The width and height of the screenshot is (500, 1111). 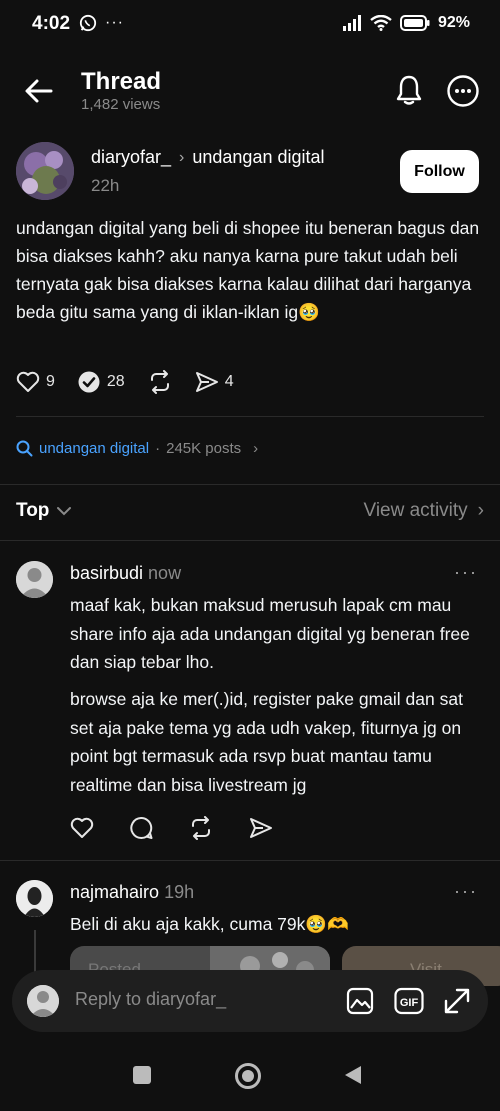 I want to click on expand-icon, so click(x=457, y=1001).